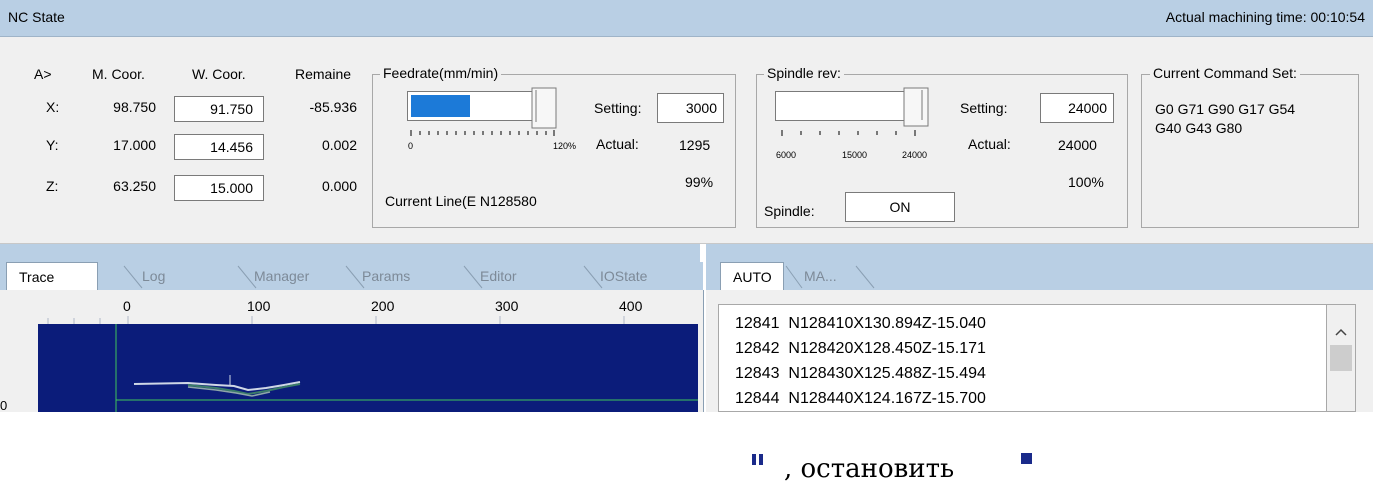 This screenshot has height=492, width=1373. Describe the element at coordinates (631, 306) in the screenshot. I see `x-axis-label-400: 400` at that location.